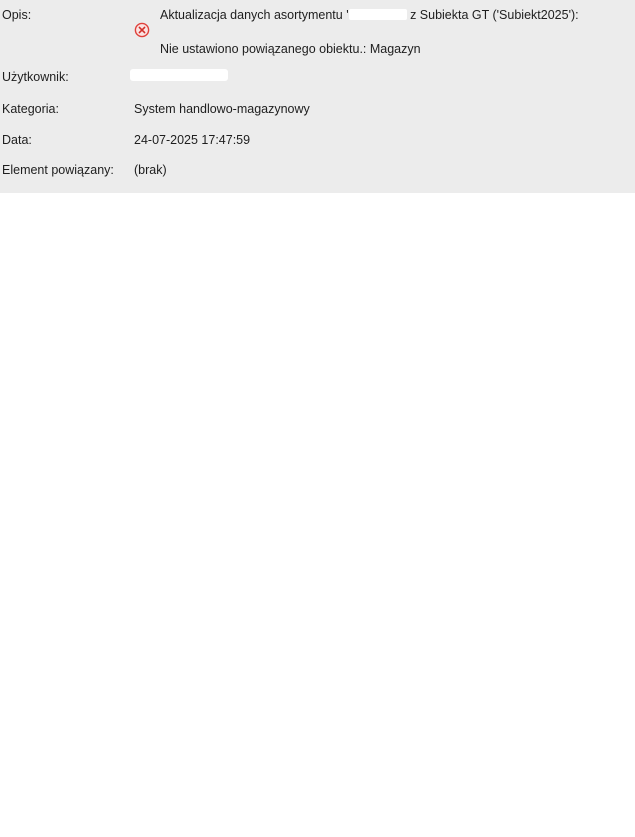  Describe the element at coordinates (17, 140) in the screenshot. I see `data-label: Data:` at that location.